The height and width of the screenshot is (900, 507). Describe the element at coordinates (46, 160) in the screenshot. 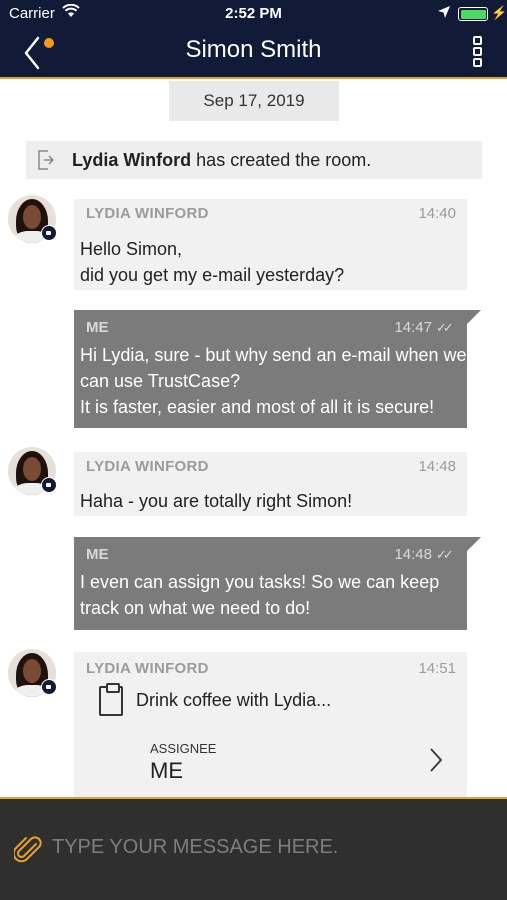

I see `room-created-icon` at that location.